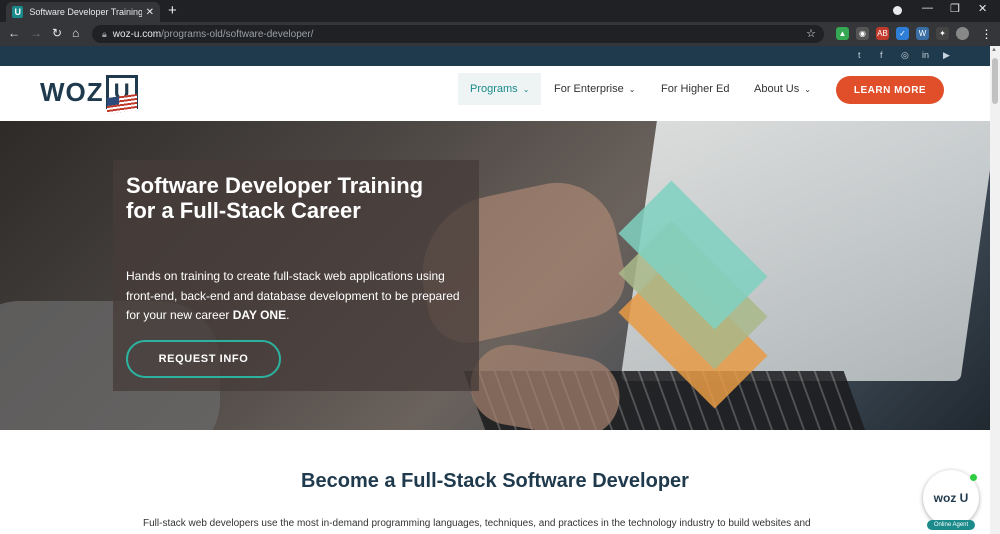  I want to click on url-path: /programs-old/software-developer/, so click(237, 34).